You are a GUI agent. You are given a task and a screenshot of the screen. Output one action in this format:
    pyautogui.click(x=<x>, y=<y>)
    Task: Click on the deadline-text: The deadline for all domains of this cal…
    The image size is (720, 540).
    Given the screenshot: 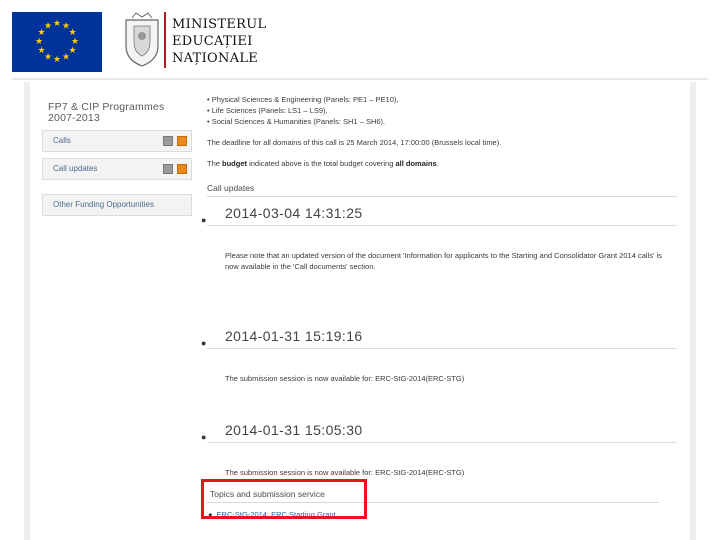 What is the action you would take?
    pyautogui.click(x=354, y=142)
    